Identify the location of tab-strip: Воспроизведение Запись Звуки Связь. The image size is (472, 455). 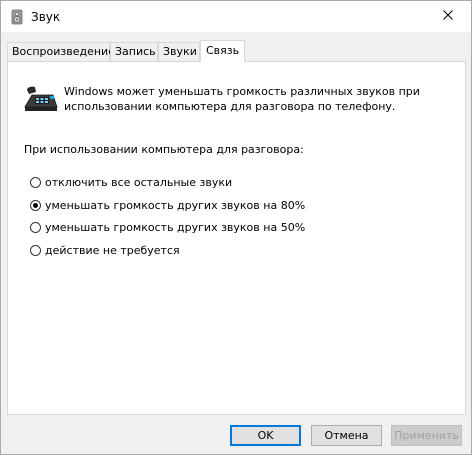
(237, 51).